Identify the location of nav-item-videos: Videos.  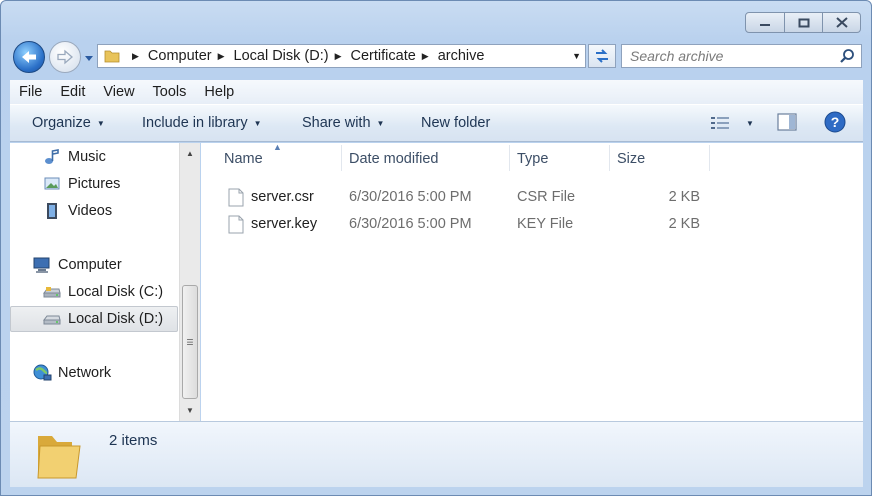
(77, 211).